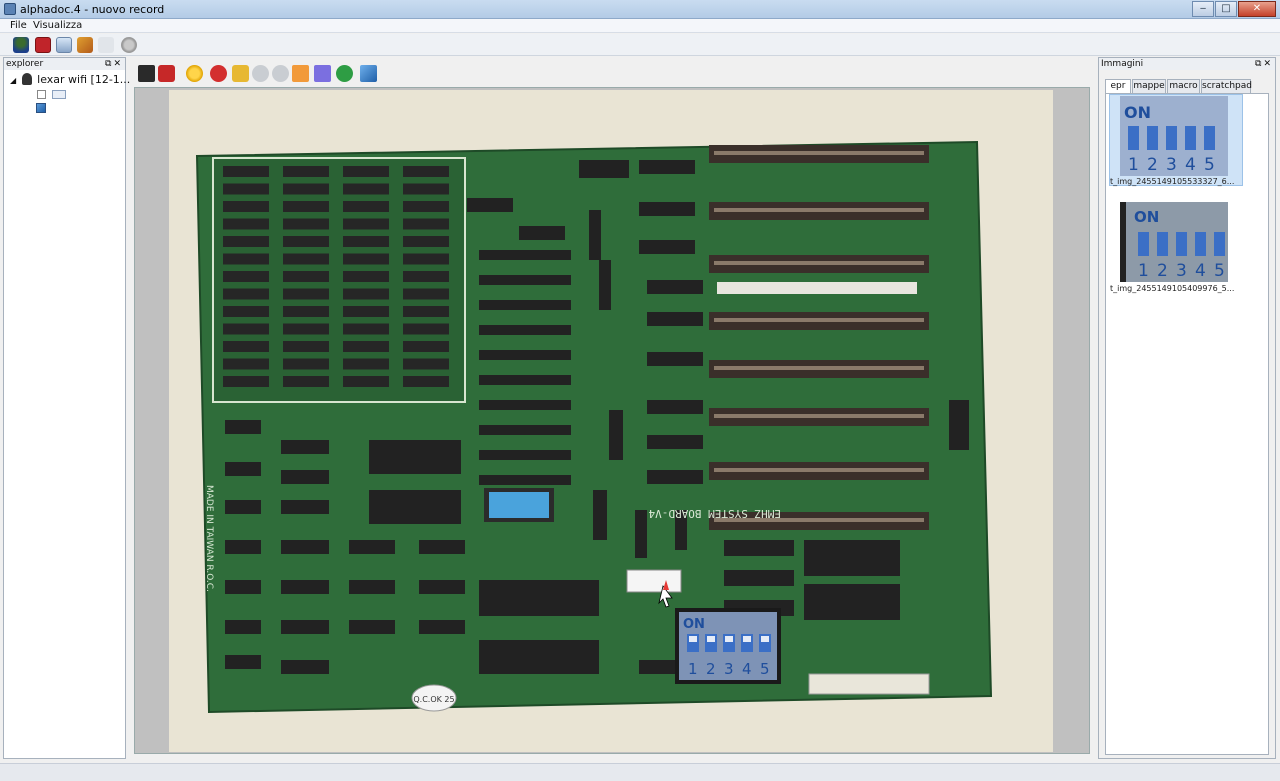  I want to click on delete-icon, so click(218, 73).